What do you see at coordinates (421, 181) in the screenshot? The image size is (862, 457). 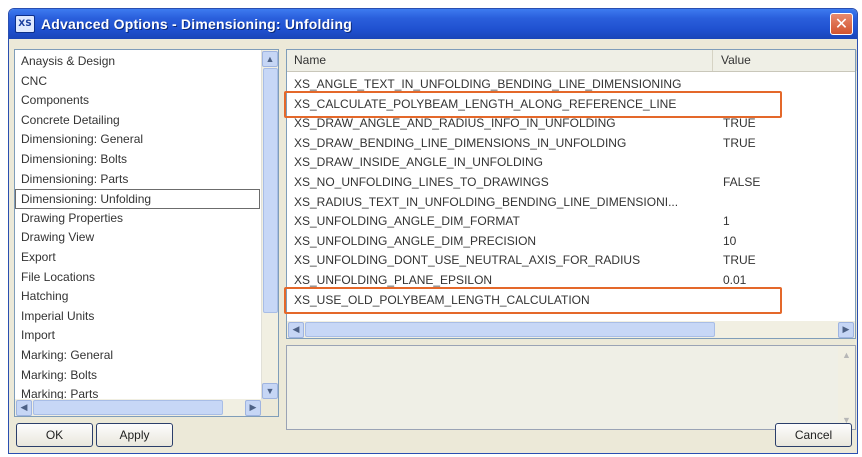 I see `option-name: XS_NO_UNFOLDING_LINES_TO_DRAWINGS` at bounding box center [421, 181].